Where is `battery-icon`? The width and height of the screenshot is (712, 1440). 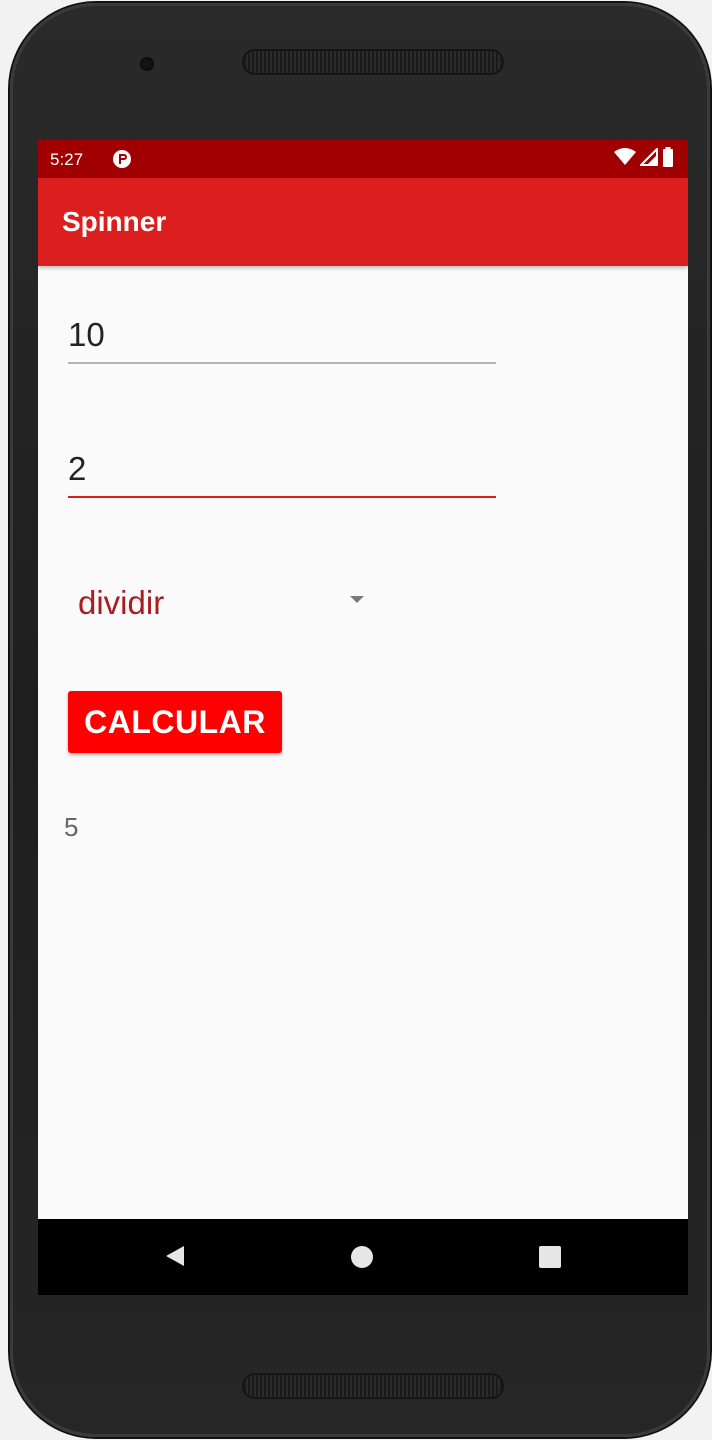 battery-icon is located at coordinates (668, 159).